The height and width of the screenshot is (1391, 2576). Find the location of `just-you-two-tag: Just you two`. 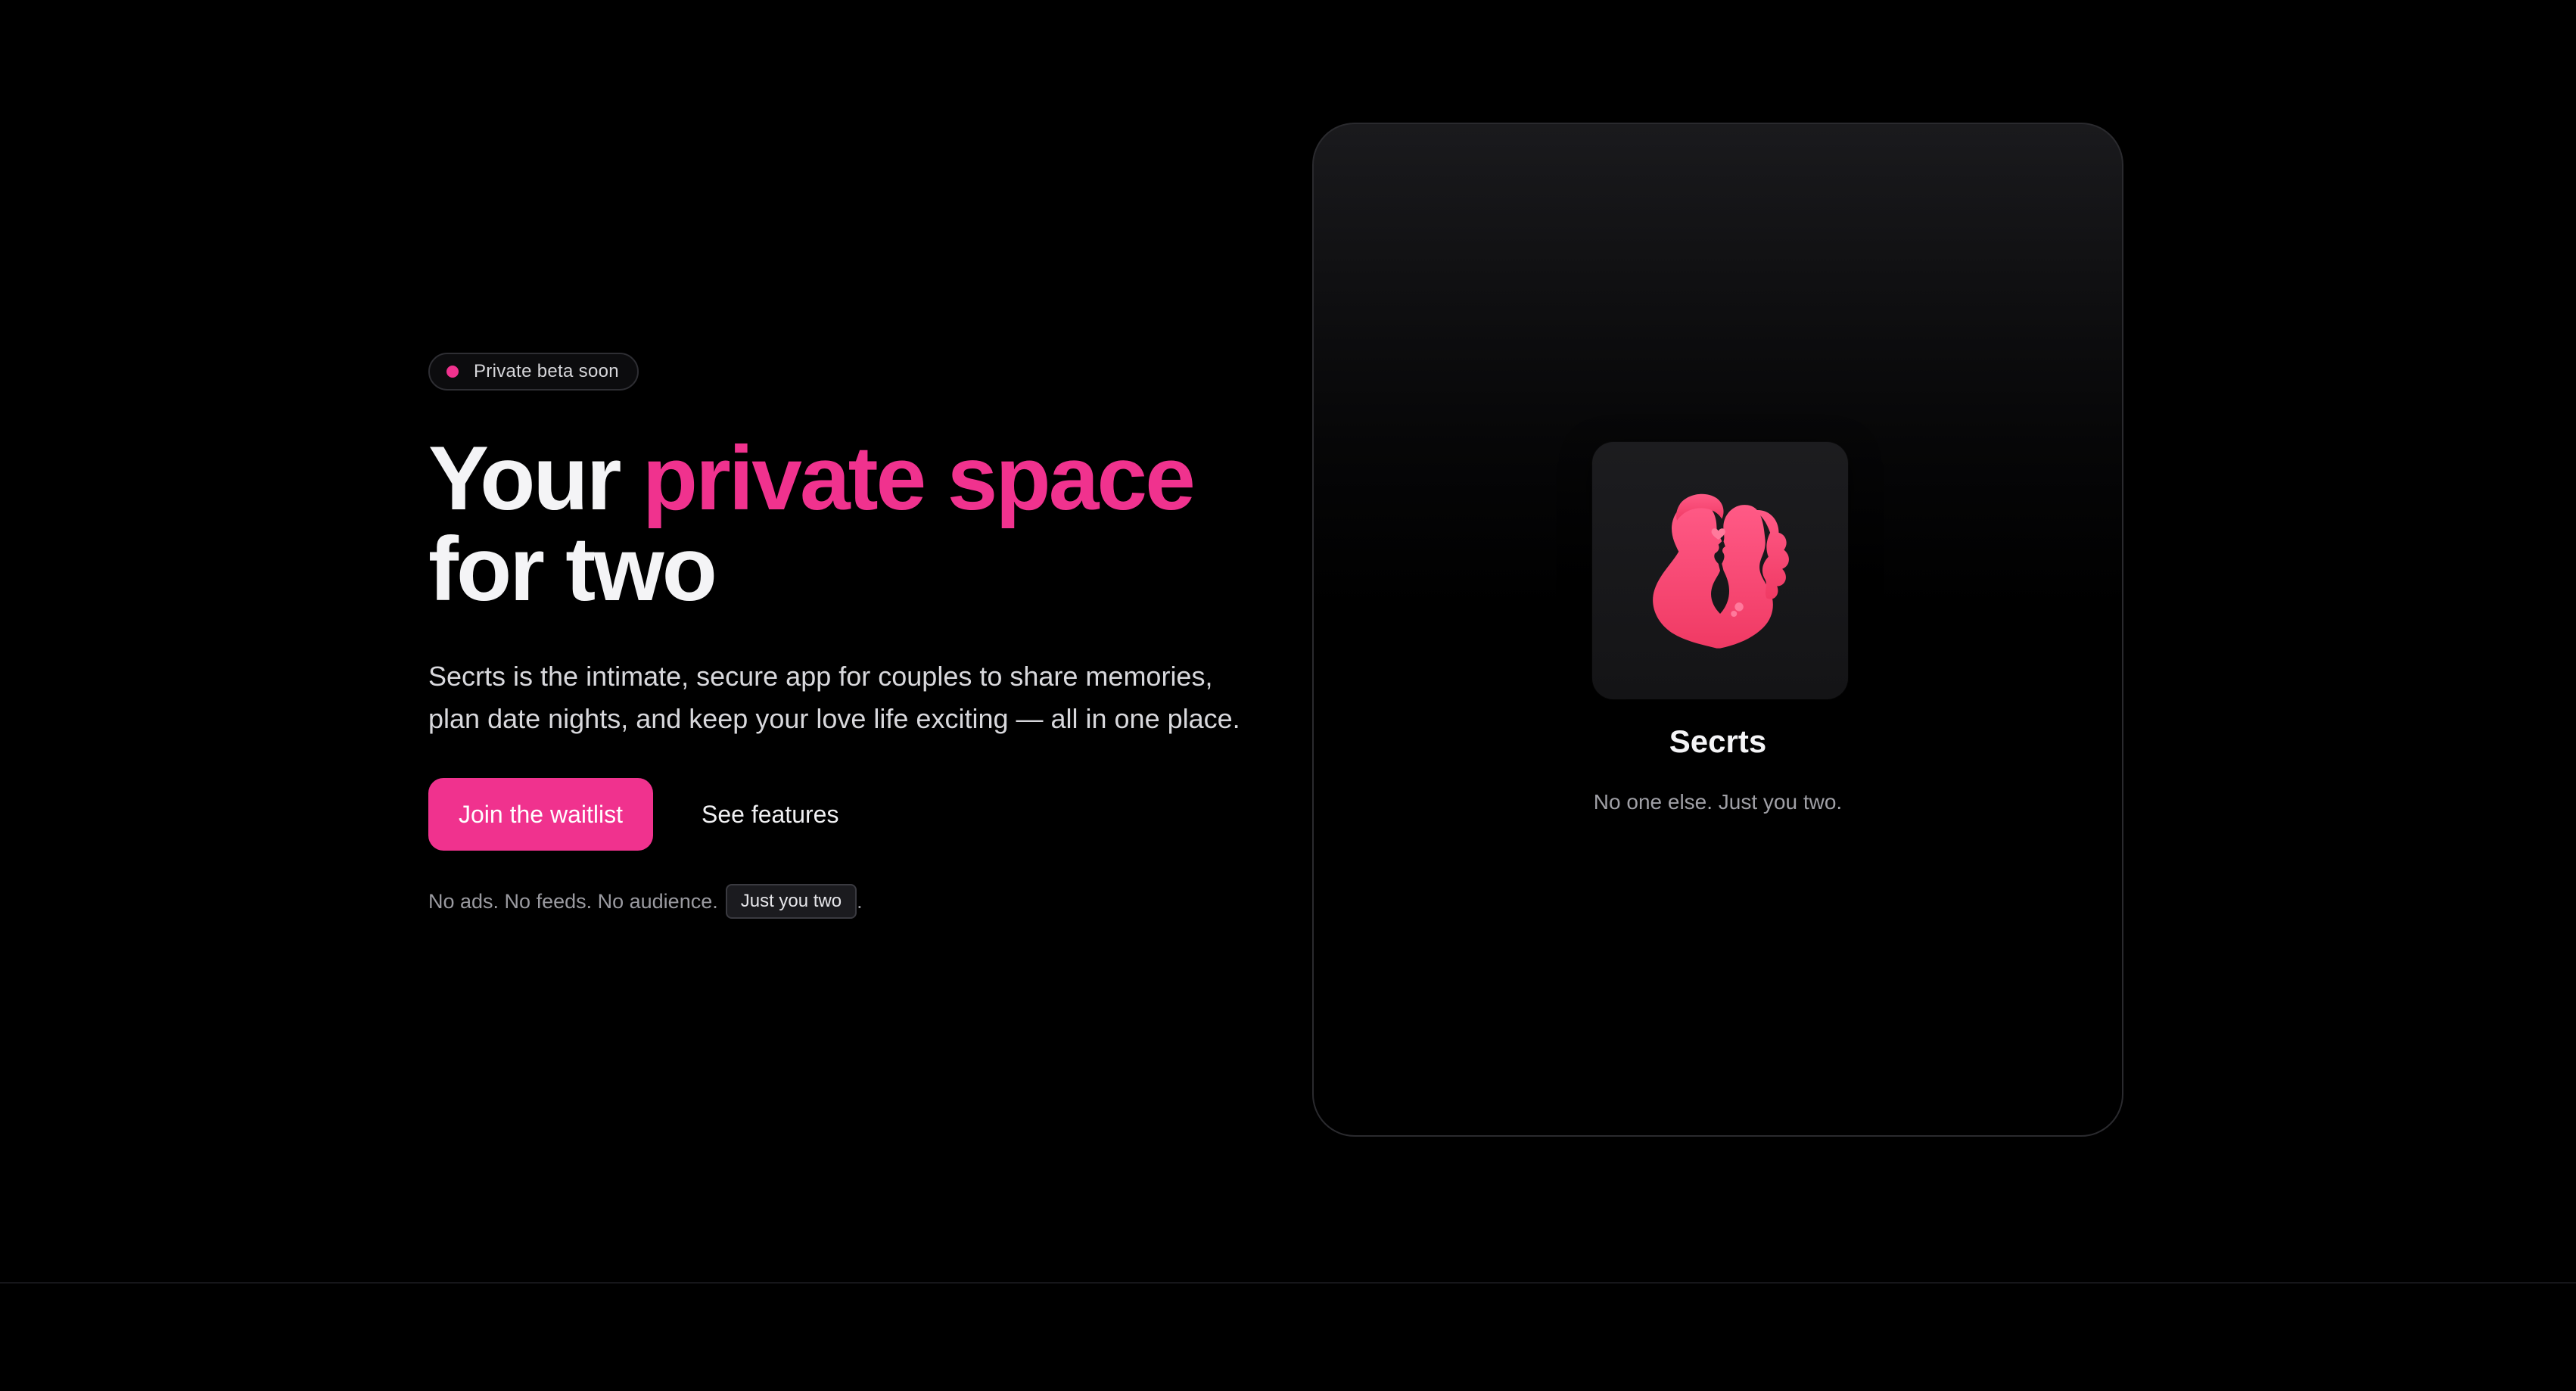

just-you-two-tag: Just you two is located at coordinates (791, 901).